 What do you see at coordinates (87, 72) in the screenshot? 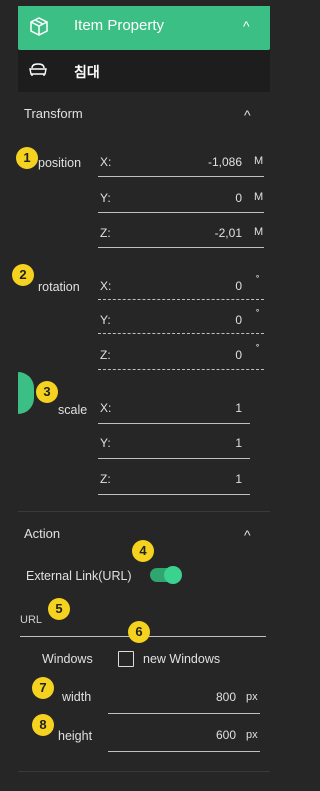
I see `item-name: 침대` at bounding box center [87, 72].